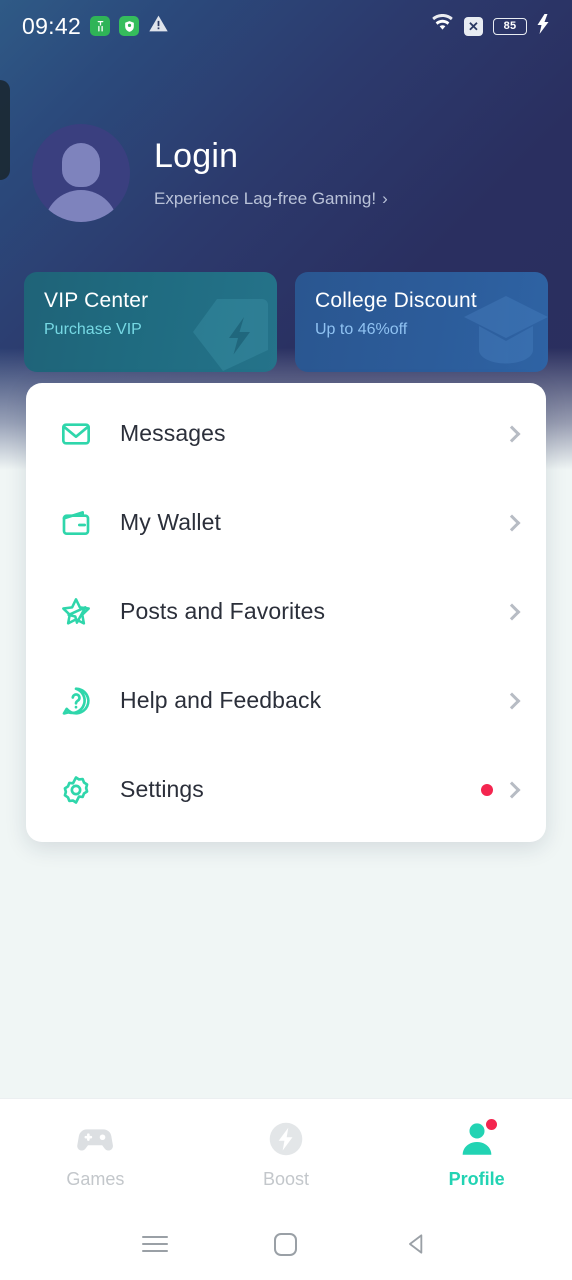 The height and width of the screenshot is (1280, 572). What do you see at coordinates (286, 26) in the screenshot?
I see `status-bar: 09:42 ✕ 85` at bounding box center [286, 26].